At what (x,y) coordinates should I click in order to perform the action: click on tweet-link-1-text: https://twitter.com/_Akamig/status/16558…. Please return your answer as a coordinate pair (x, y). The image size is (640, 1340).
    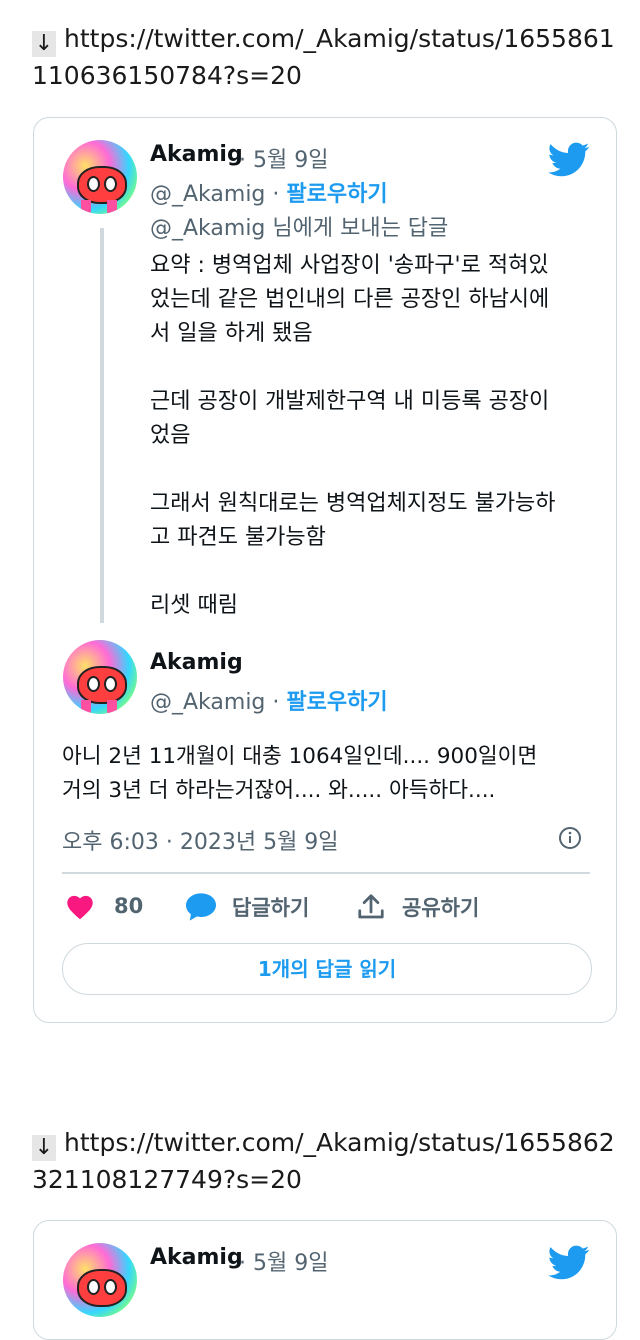
    Looking at the image, I should click on (323, 57).